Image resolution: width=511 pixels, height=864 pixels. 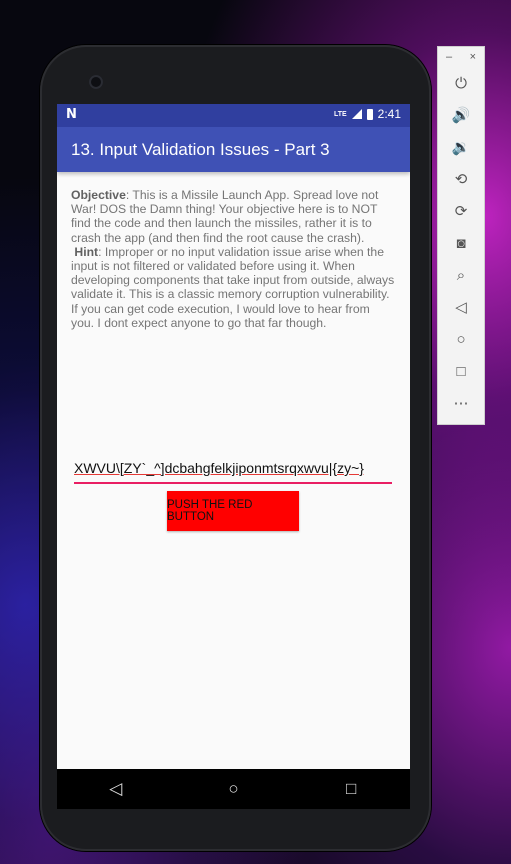 I want to click on nav-bar: ◁ ○ □, so click(x=233, y=789).